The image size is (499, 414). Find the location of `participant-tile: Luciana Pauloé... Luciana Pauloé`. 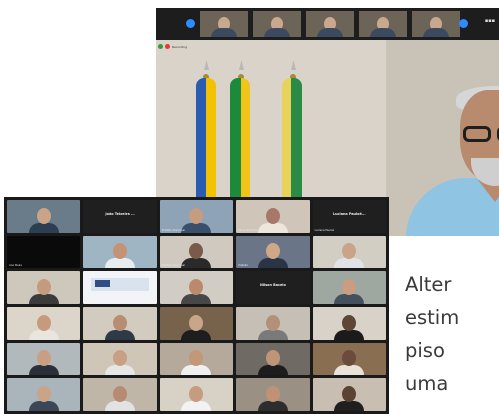

participant-tile: Luciana Pauloé... Luciana Pauloé is located at coordinates (349, 216).